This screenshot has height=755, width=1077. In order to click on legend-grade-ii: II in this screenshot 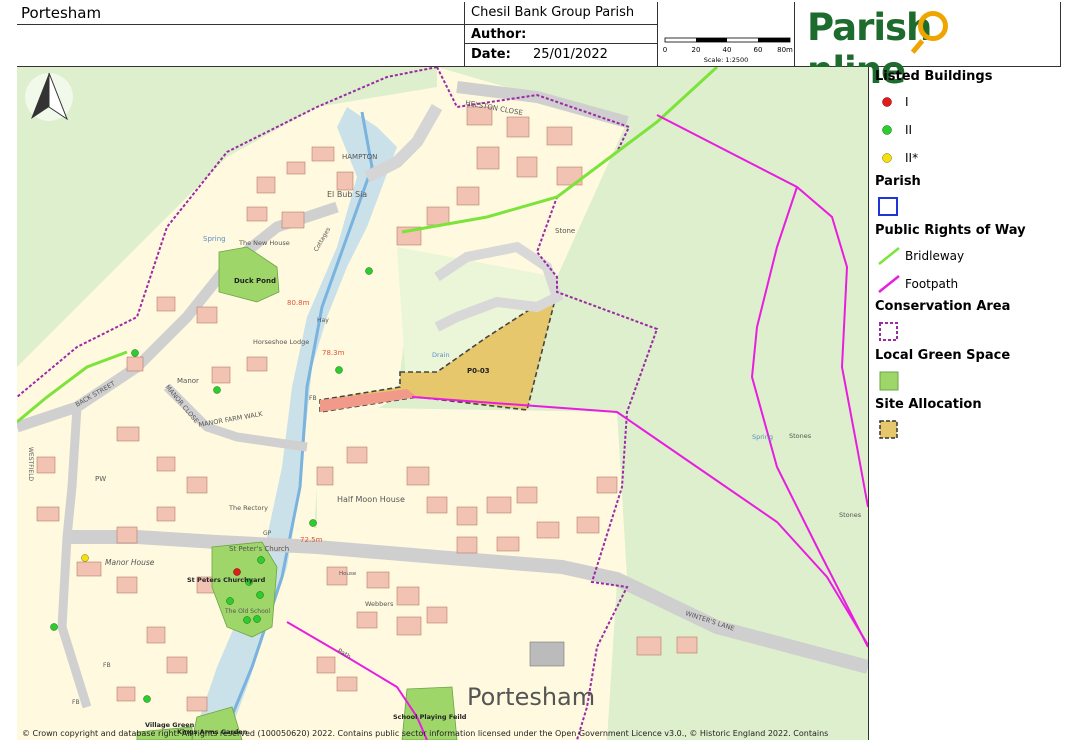, I will do `click(909, 130)`.